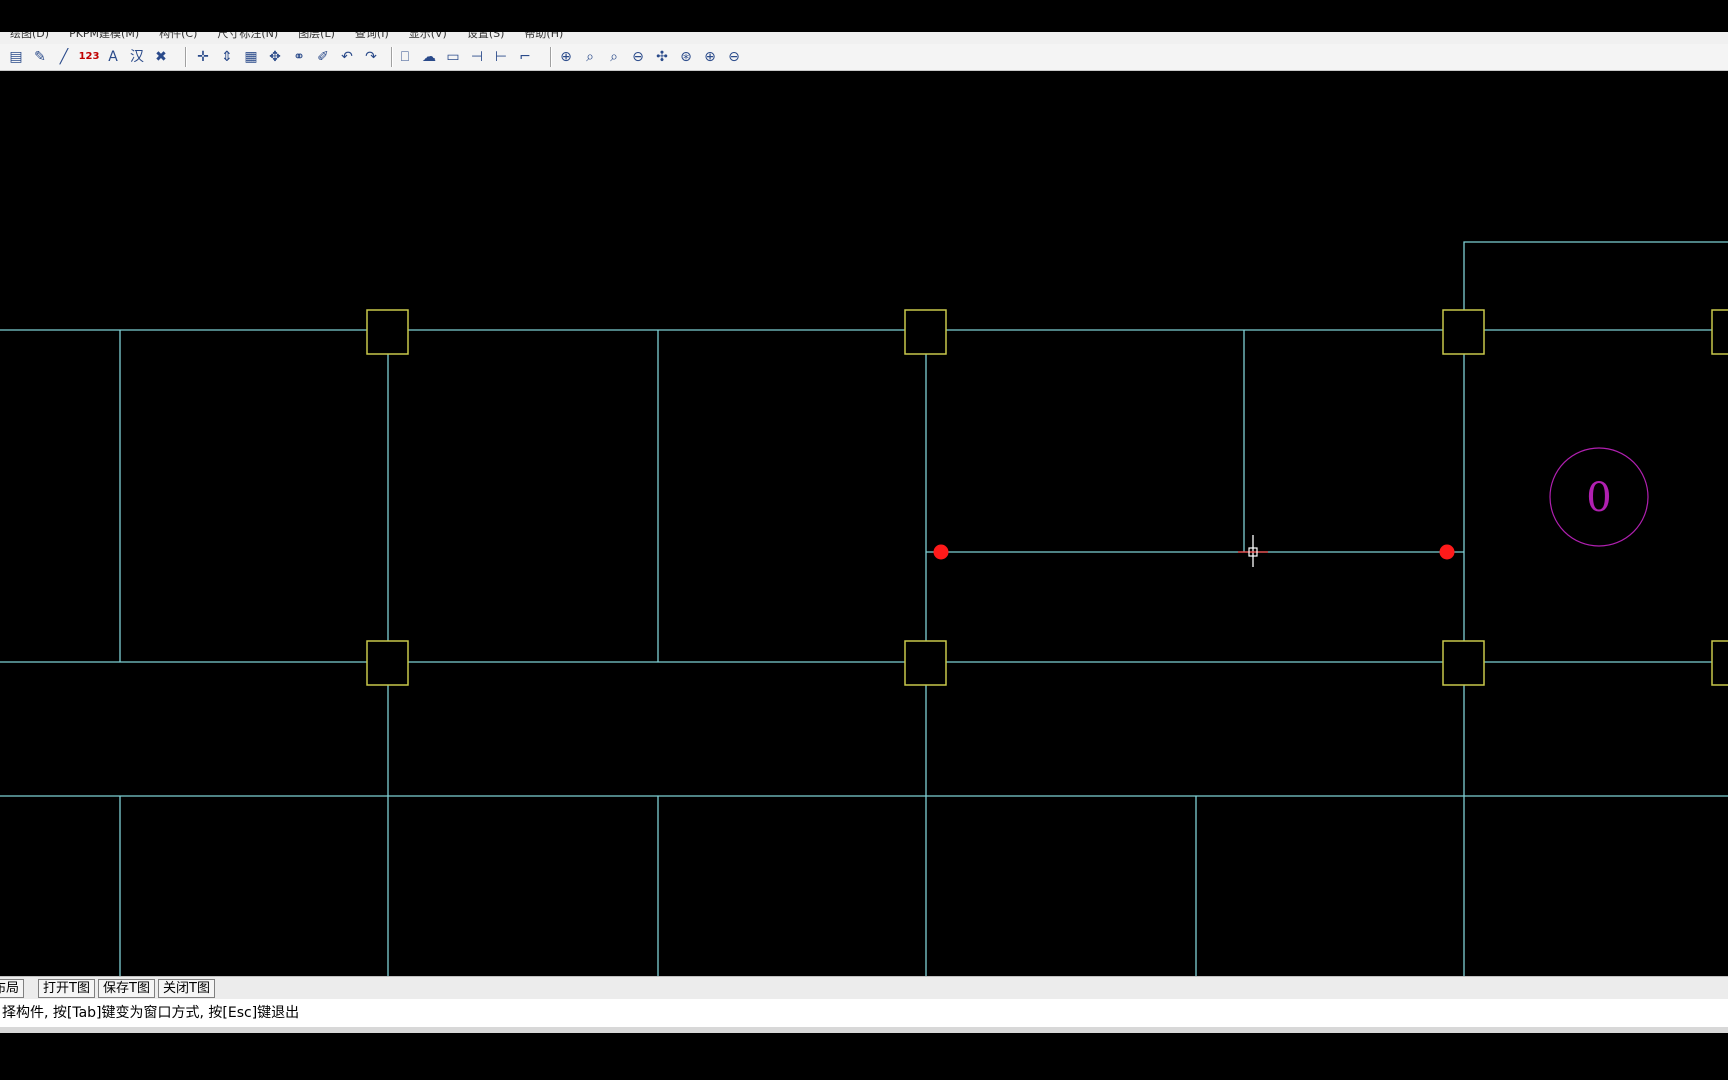 This screenshot has height=1080, width=1728. What do you see at coordinates (453, 57) in the screenshot?
I see `rectangle-icon: ▭` at bounding box center [453, 57].